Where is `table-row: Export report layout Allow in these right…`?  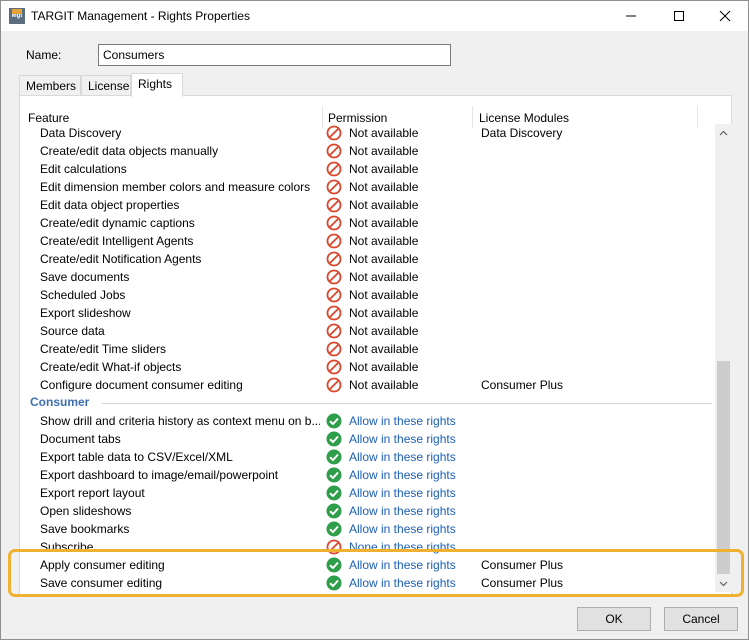
table-row: Export report layout Allow in these right… is located at coordinates (368, 493).